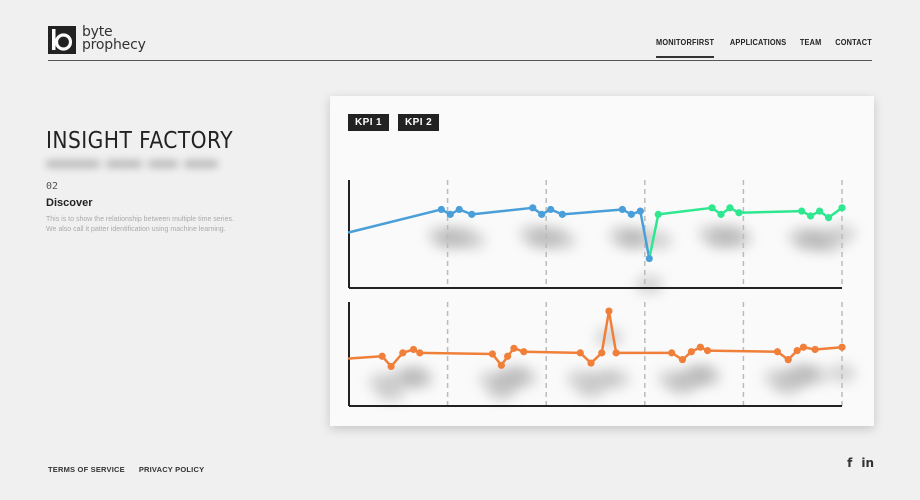  Describe the element at coordinates (171, 469) in the screenshot. I see `privacy-policy-link: PRIVACY POLICY` at that location.